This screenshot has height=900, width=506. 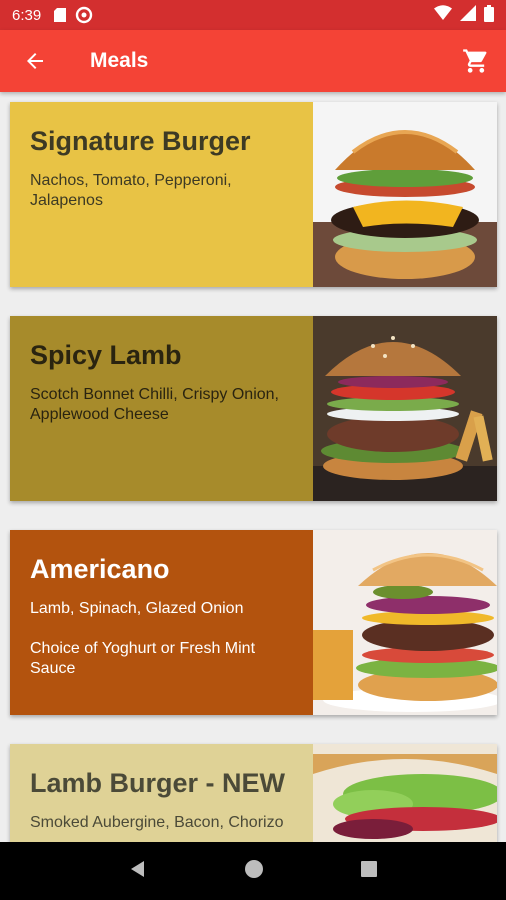 What do you see at coordinates (137, 868) in the screenshot?
I see `back-triangle-icon` at bounding box center [137, 868].